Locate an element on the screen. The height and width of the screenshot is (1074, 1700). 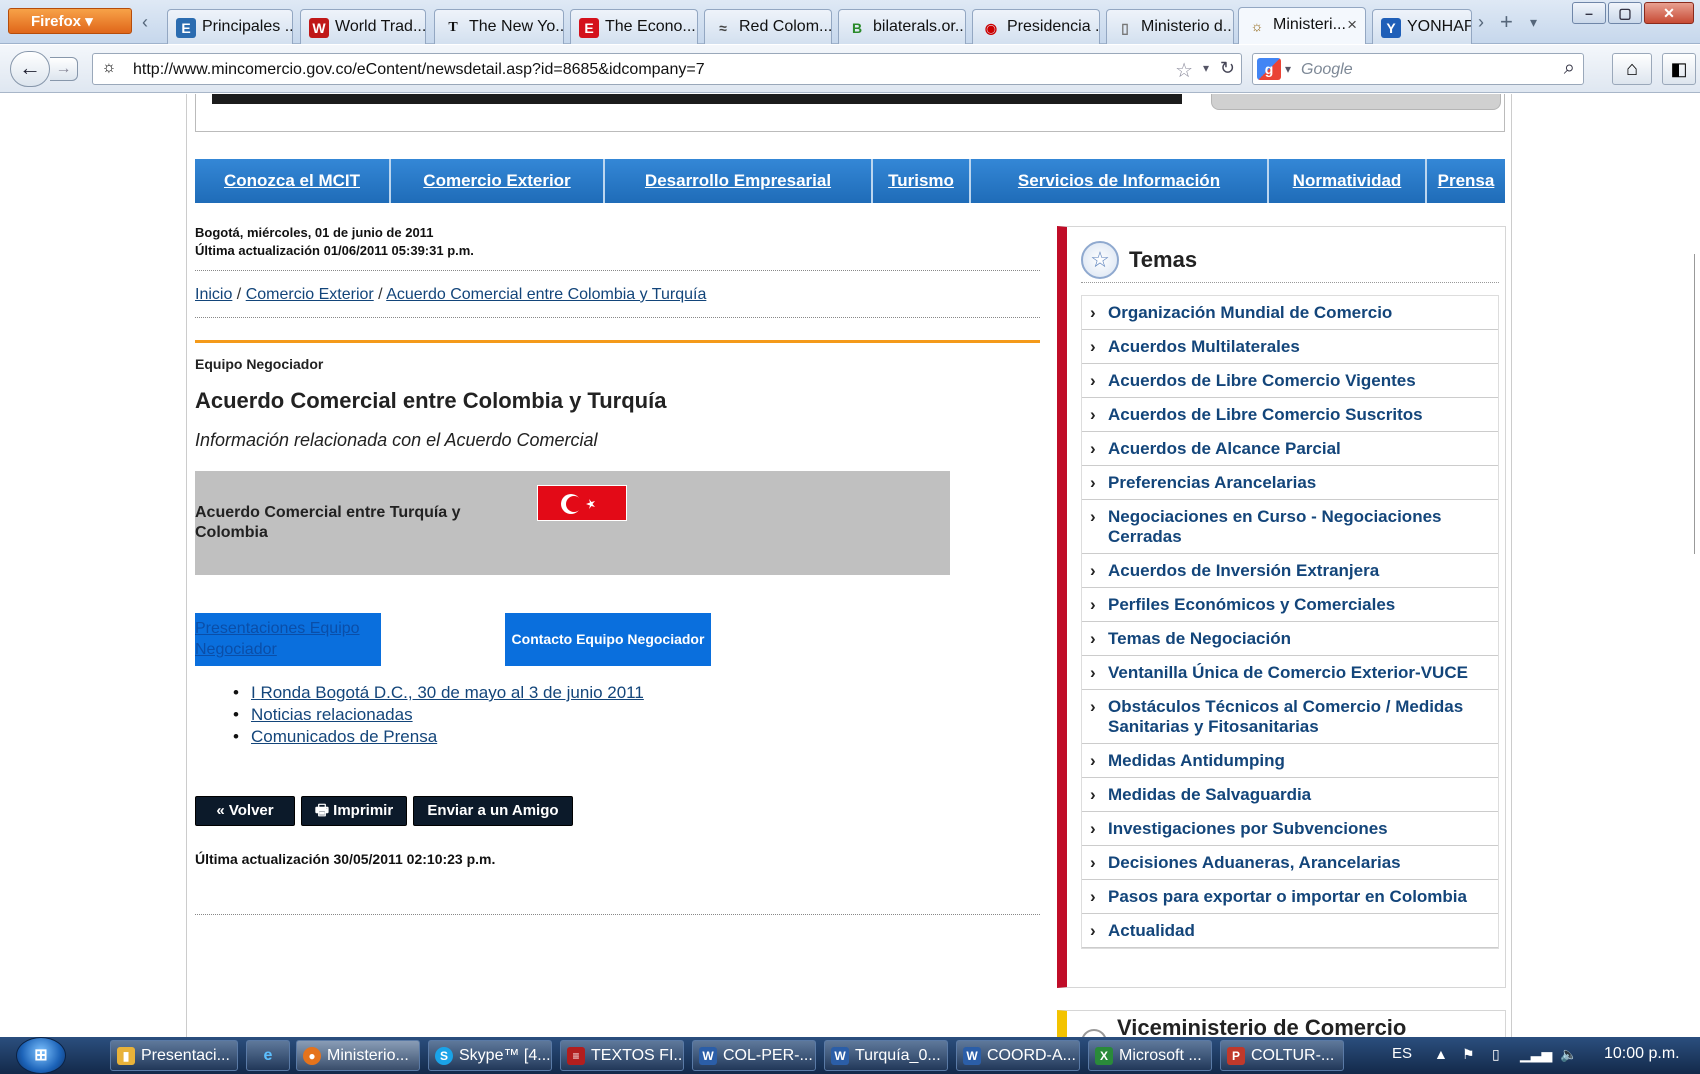
contacto-equipo-button: Contacto Equipo Negociador is located at coordinates (608, 639).